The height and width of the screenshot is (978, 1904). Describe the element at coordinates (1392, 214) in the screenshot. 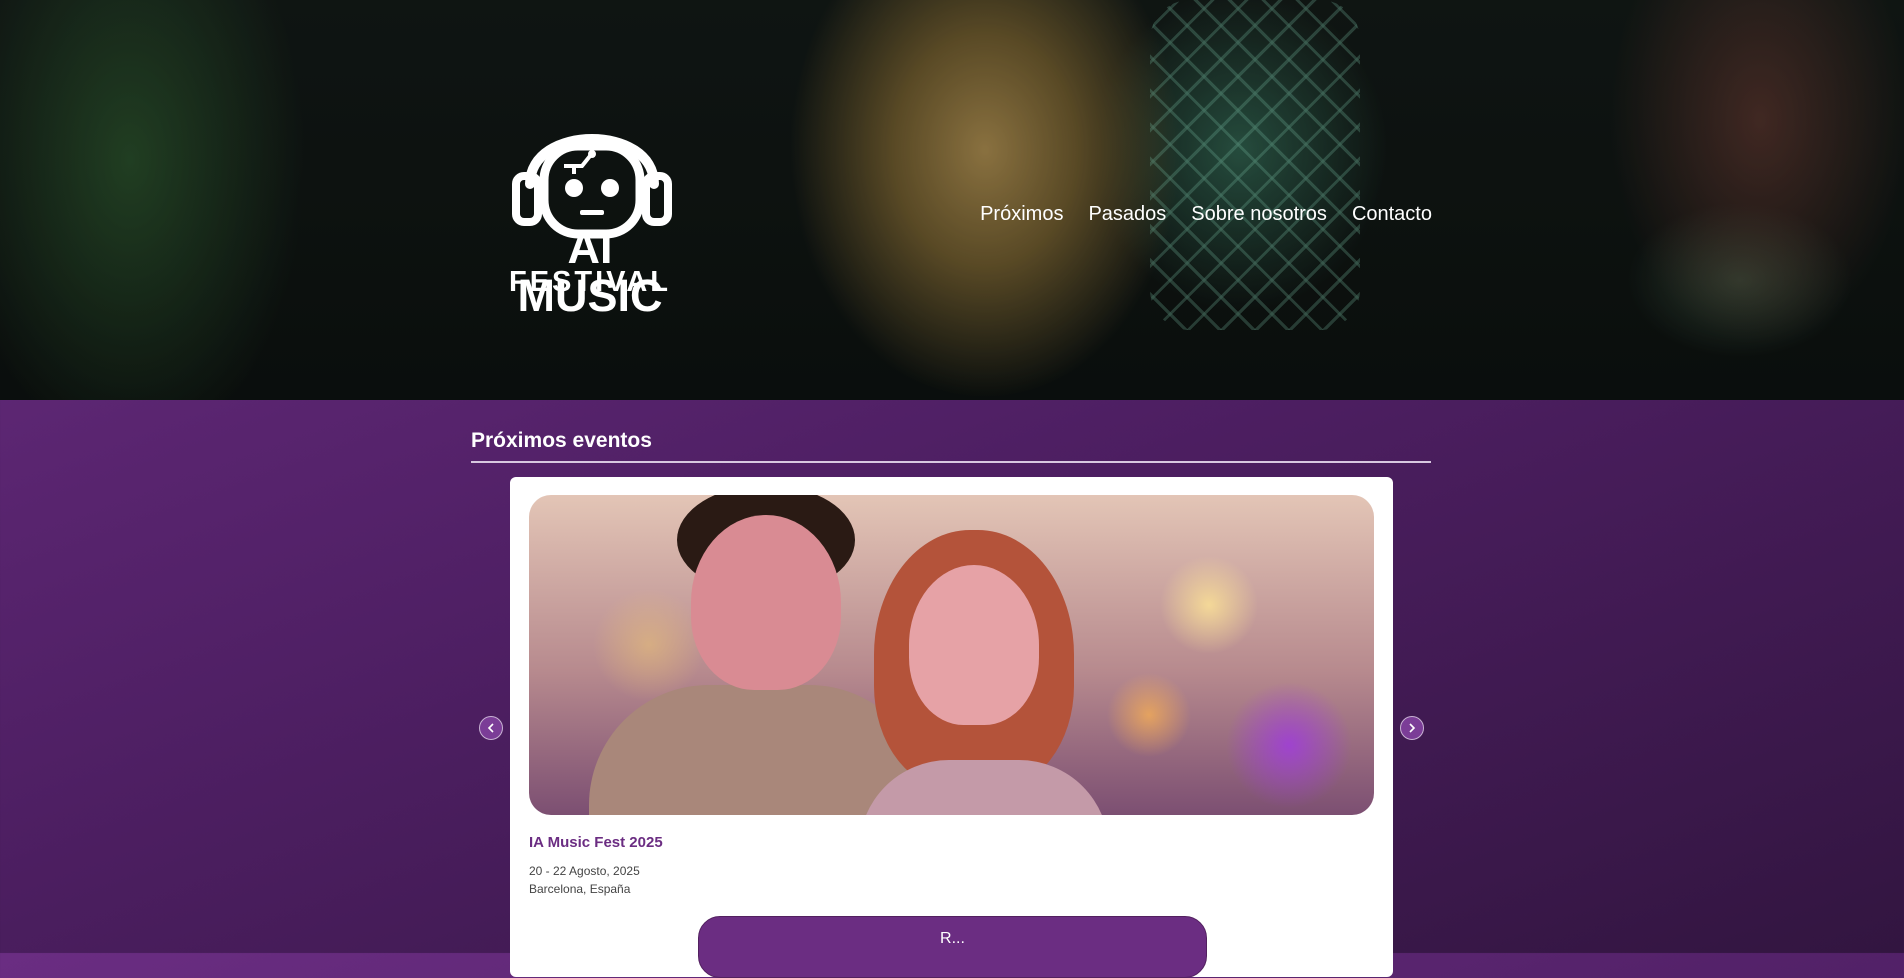

I see `nav-item-contacto: Contacto` at that location.